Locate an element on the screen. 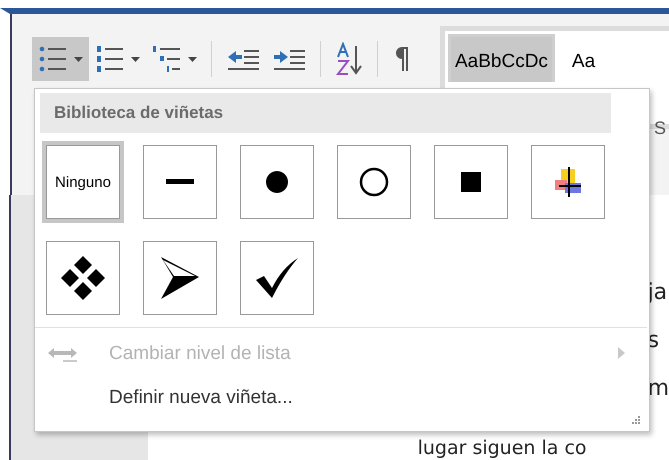 Image resolution: width=669 pixels, height=460 pixels. check-mark-icon is located at coordinates (277, 278).